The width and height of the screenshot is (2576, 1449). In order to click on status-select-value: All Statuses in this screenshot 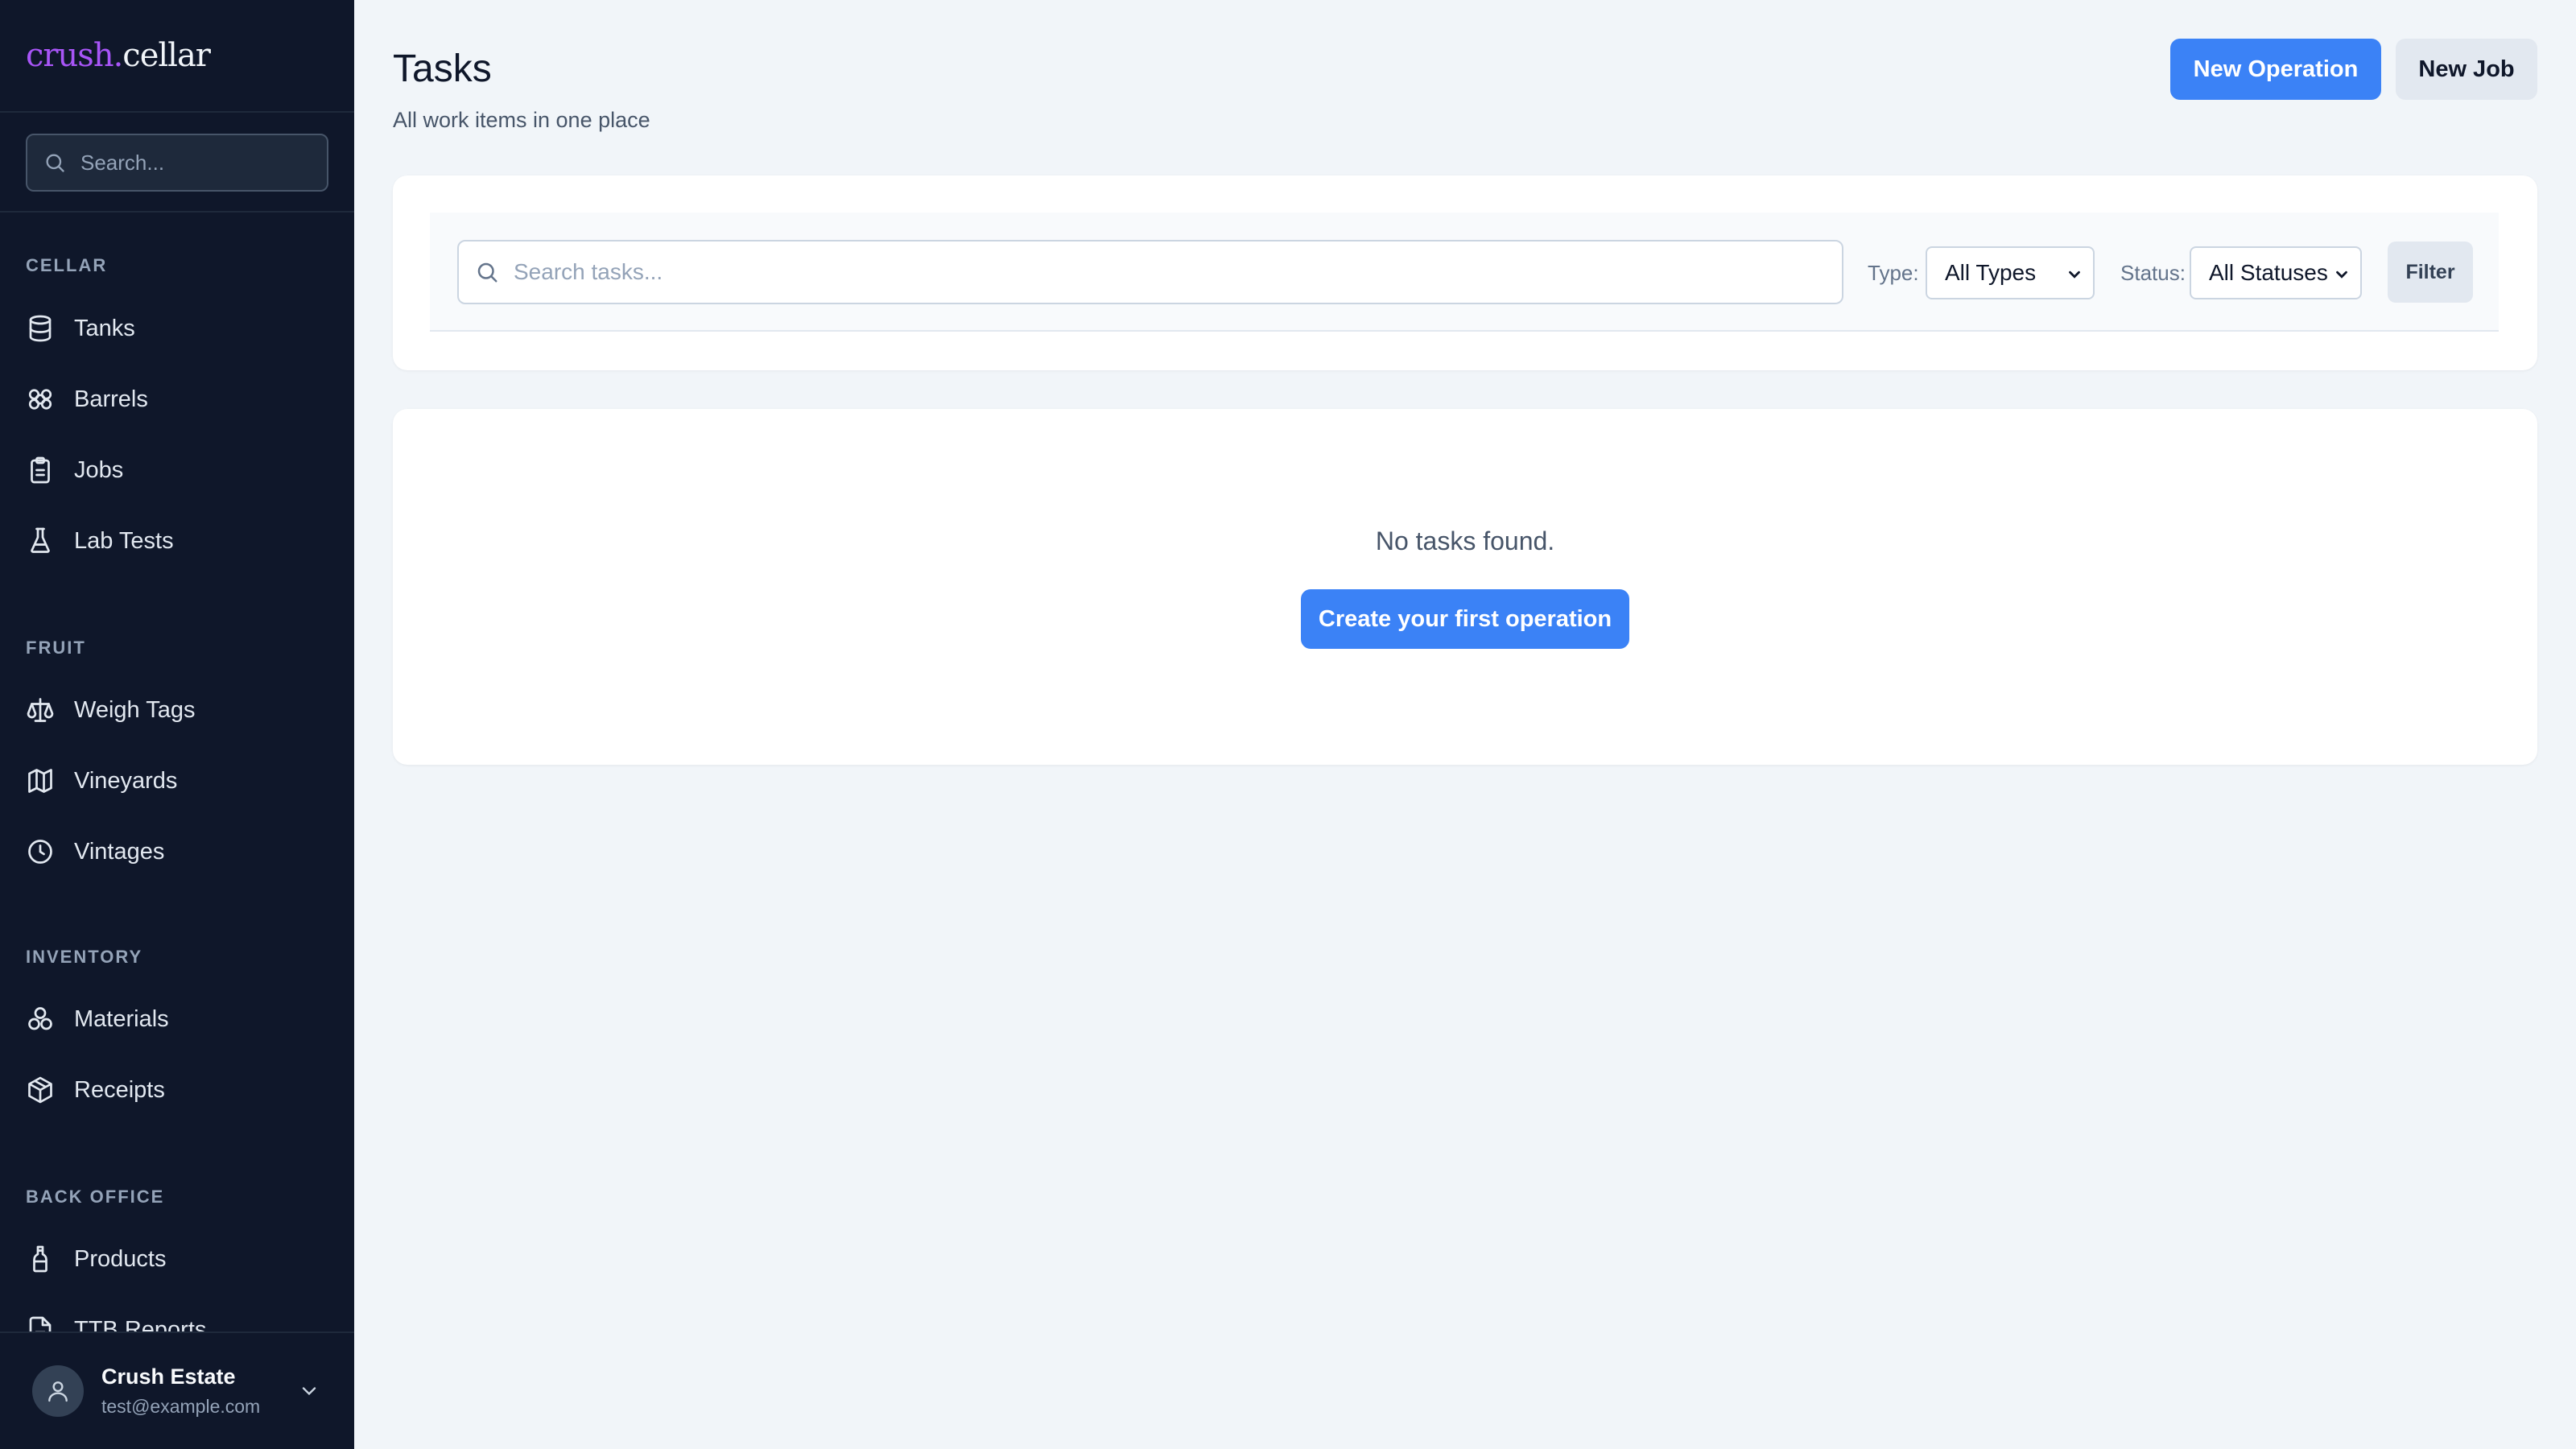, I will do `click(2268, 272)`.